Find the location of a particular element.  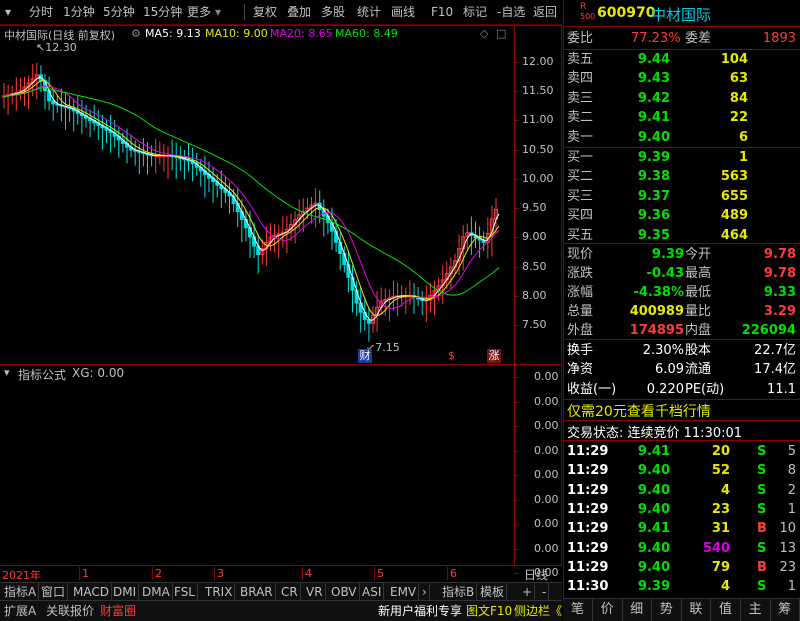

tab-emv: EMV is located at coordinates (404, 592).